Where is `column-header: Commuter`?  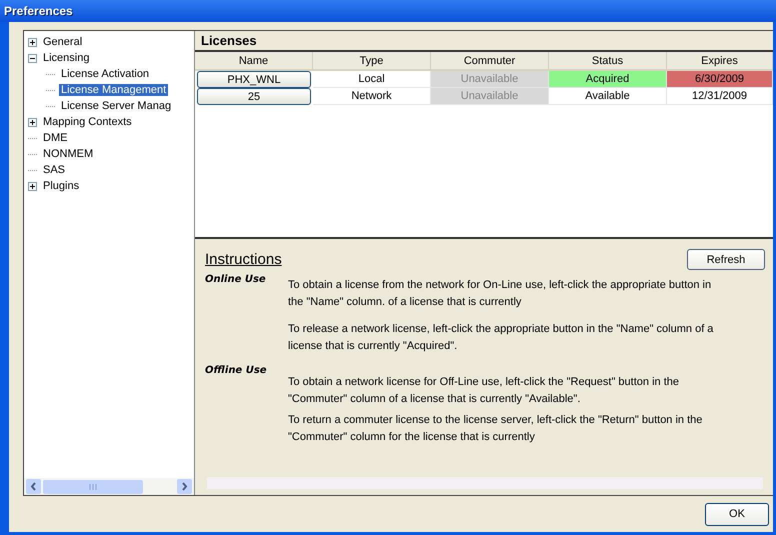
column-header: Commuter is located at coordinates (490, 61).